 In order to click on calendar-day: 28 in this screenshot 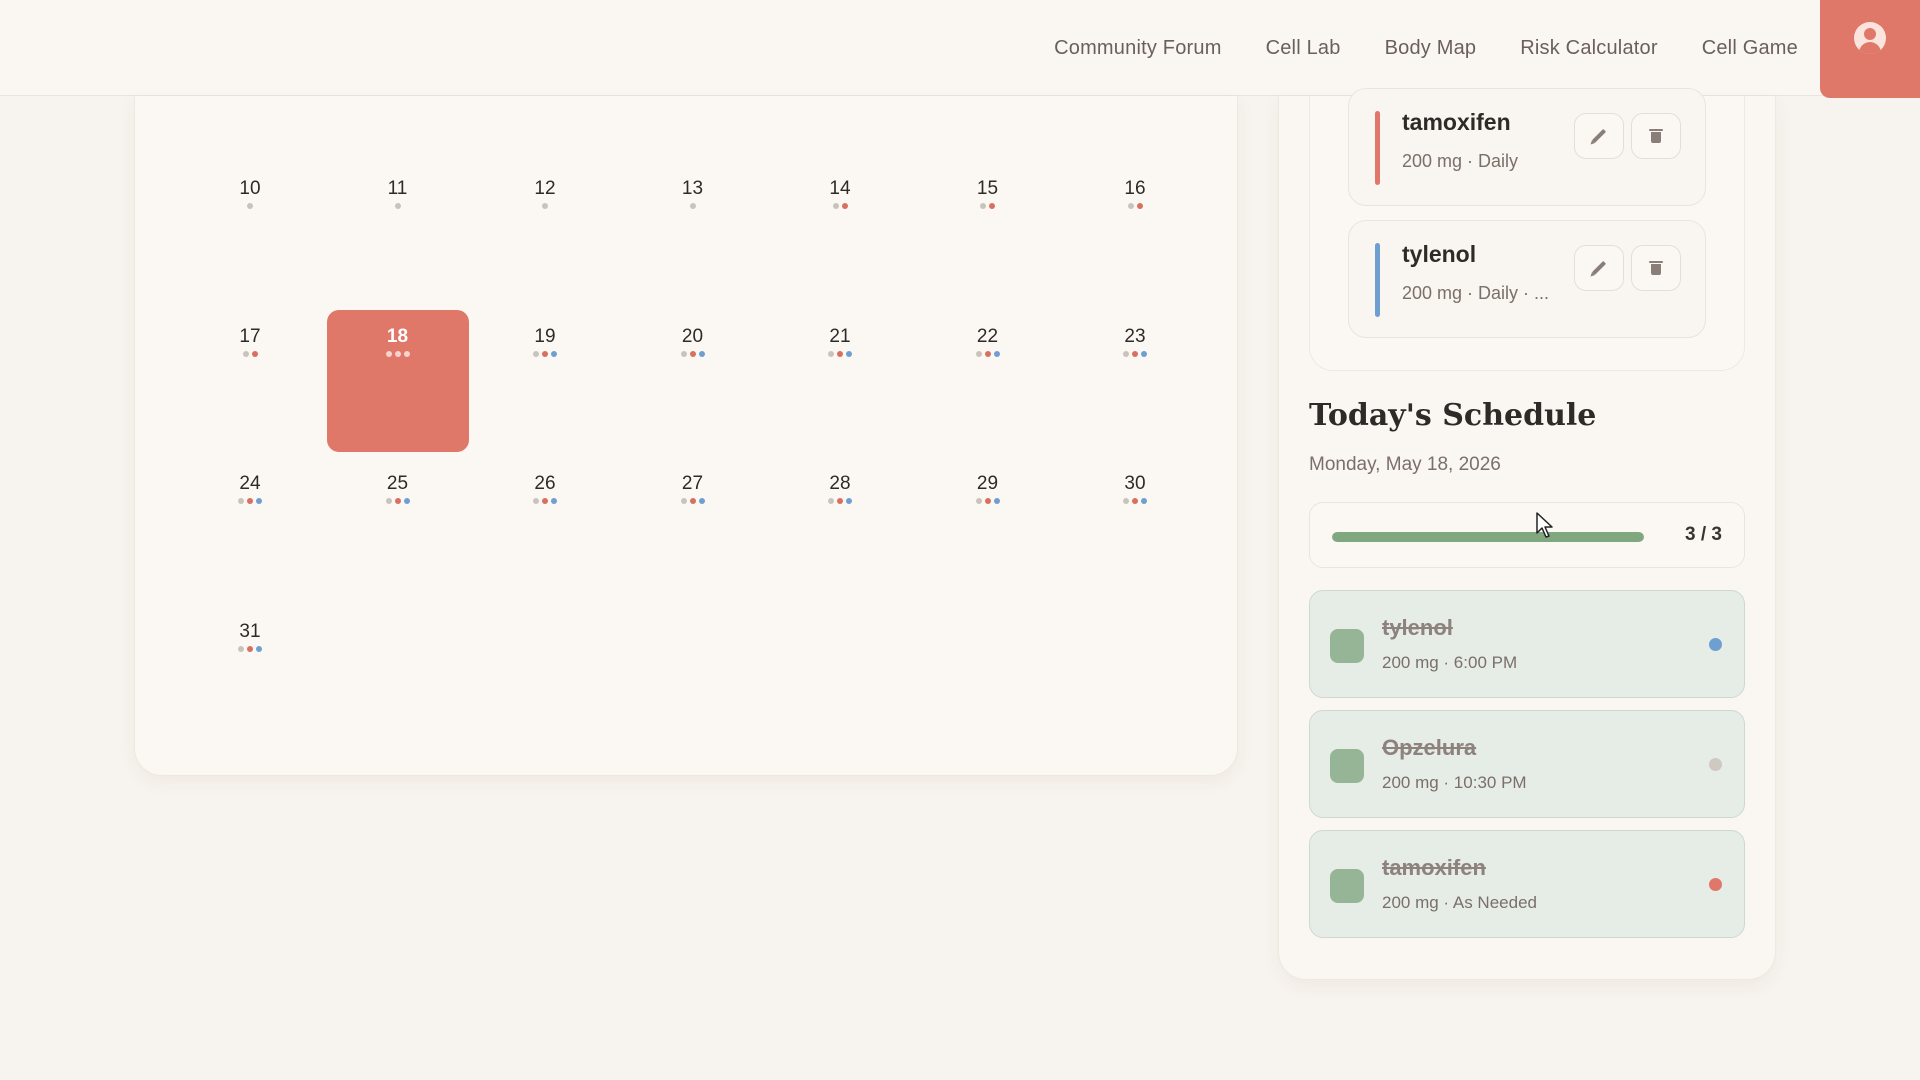, I will do `click(840, 528)`.